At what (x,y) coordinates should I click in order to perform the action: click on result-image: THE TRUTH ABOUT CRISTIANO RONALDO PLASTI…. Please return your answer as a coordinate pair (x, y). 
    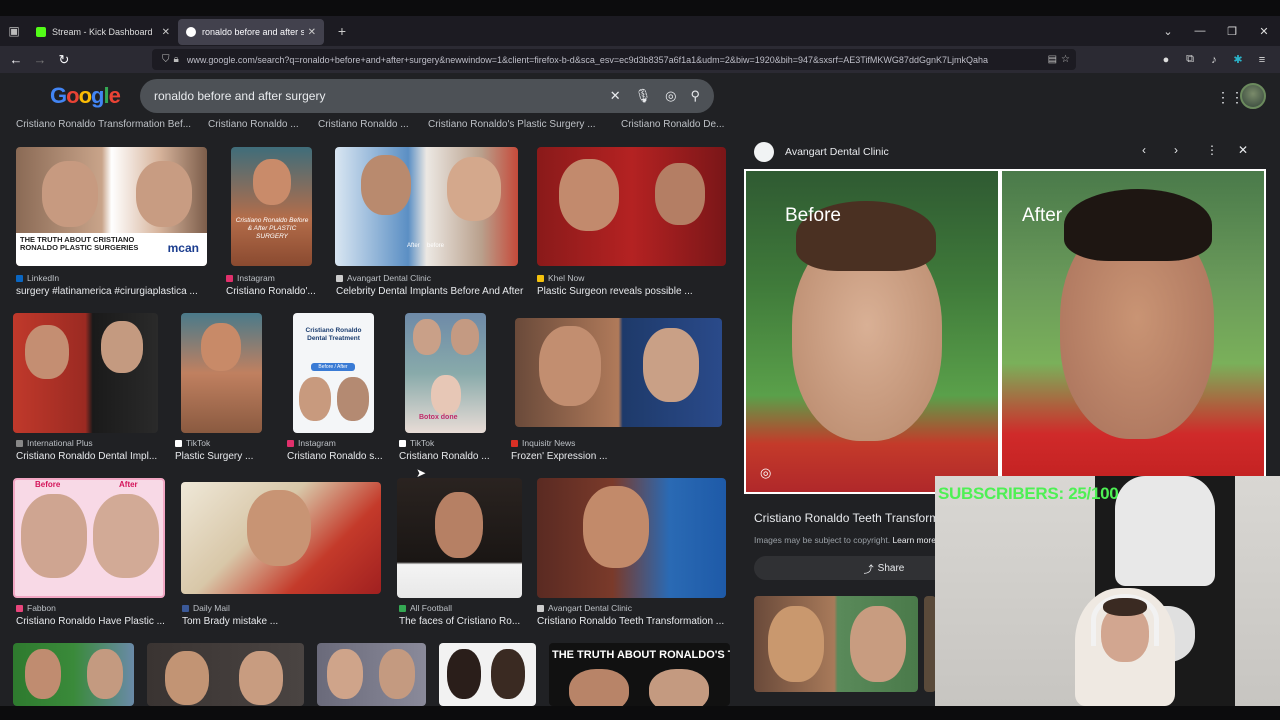
    Looking at the image, I should click on (111, 206).